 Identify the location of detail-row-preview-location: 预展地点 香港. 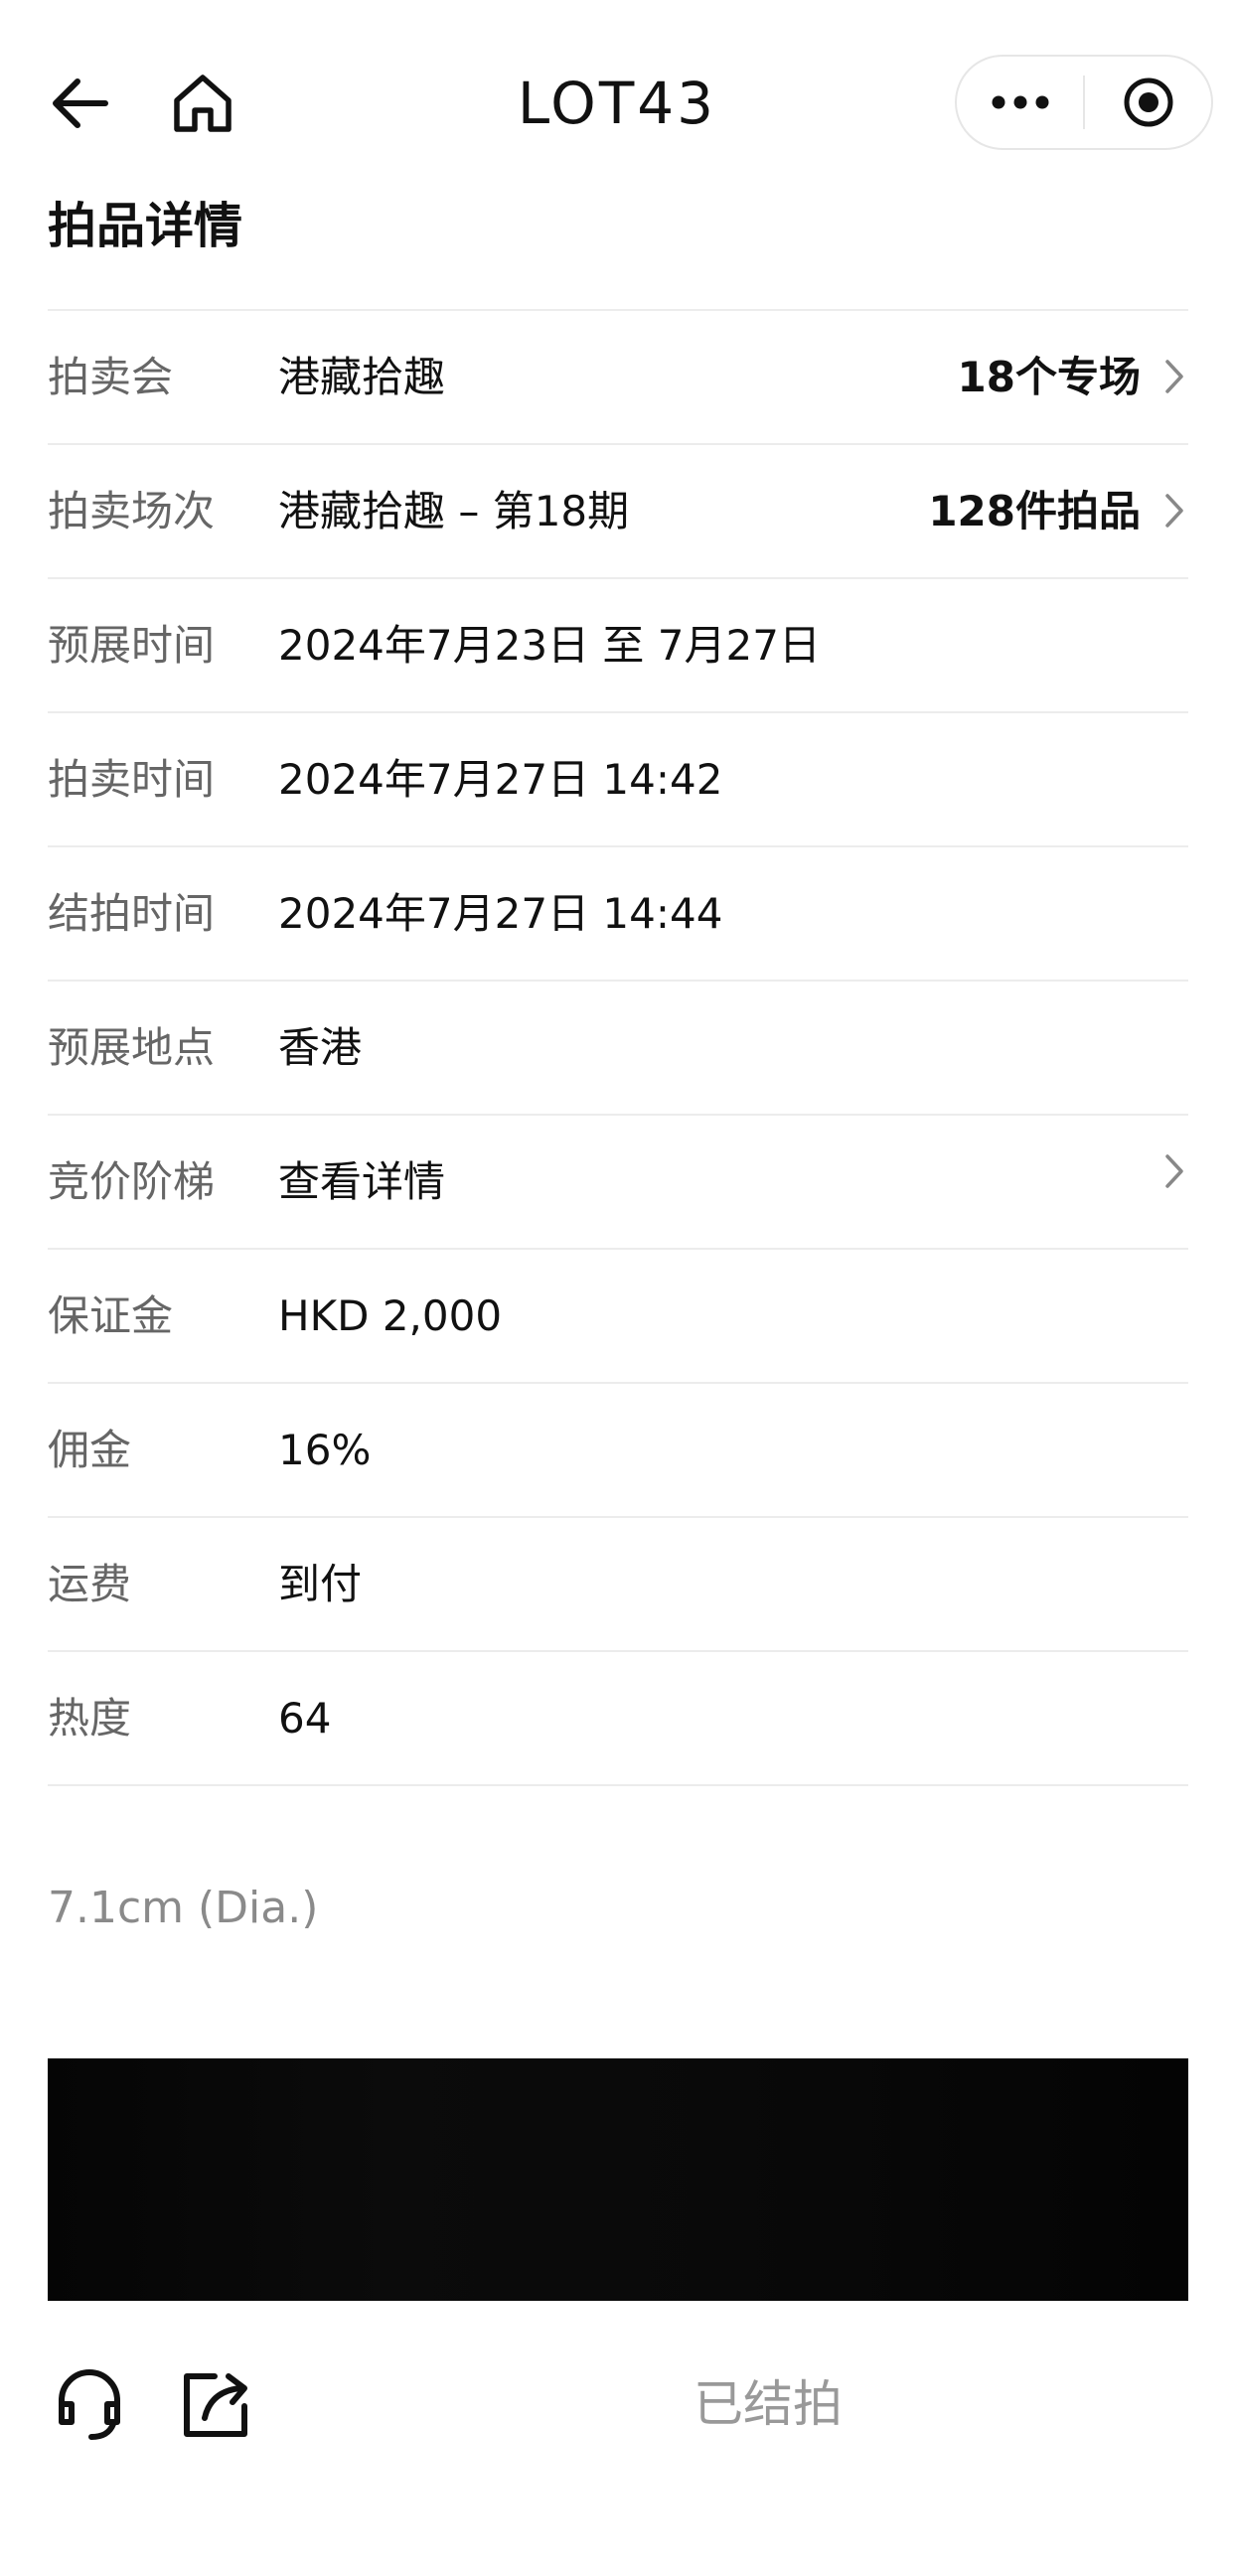
(618, 1049).